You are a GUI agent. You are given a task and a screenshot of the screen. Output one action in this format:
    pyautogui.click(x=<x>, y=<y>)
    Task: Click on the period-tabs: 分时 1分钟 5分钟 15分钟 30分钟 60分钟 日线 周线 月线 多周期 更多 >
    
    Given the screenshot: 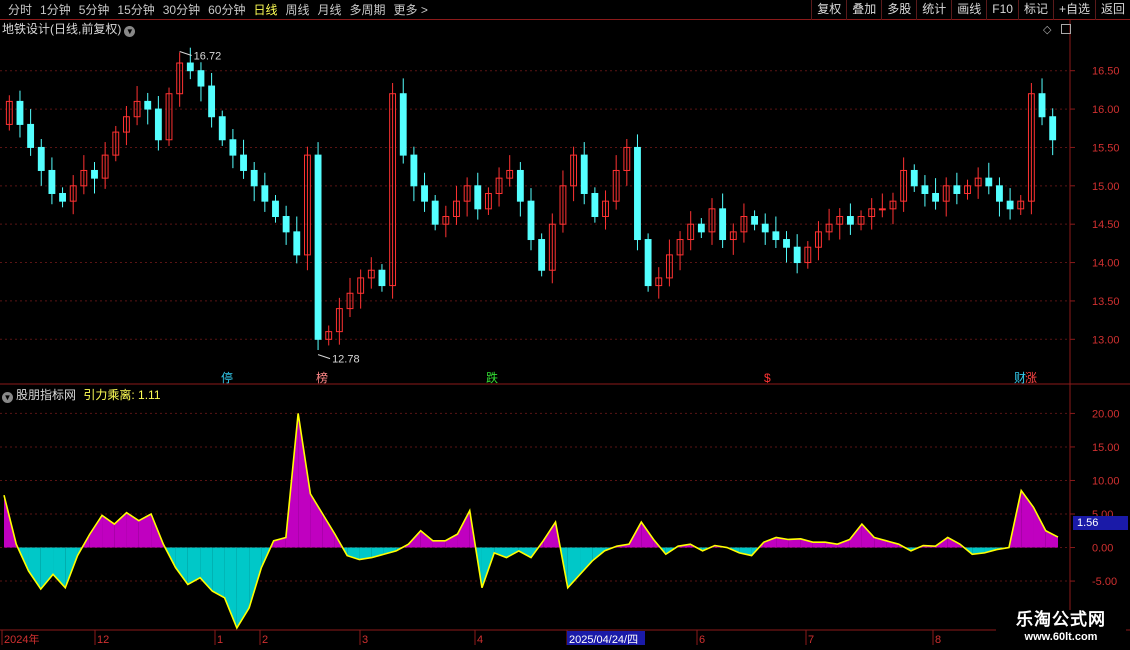 What is the action you would take?
    pyautogui.click(x=218, y=10)
    